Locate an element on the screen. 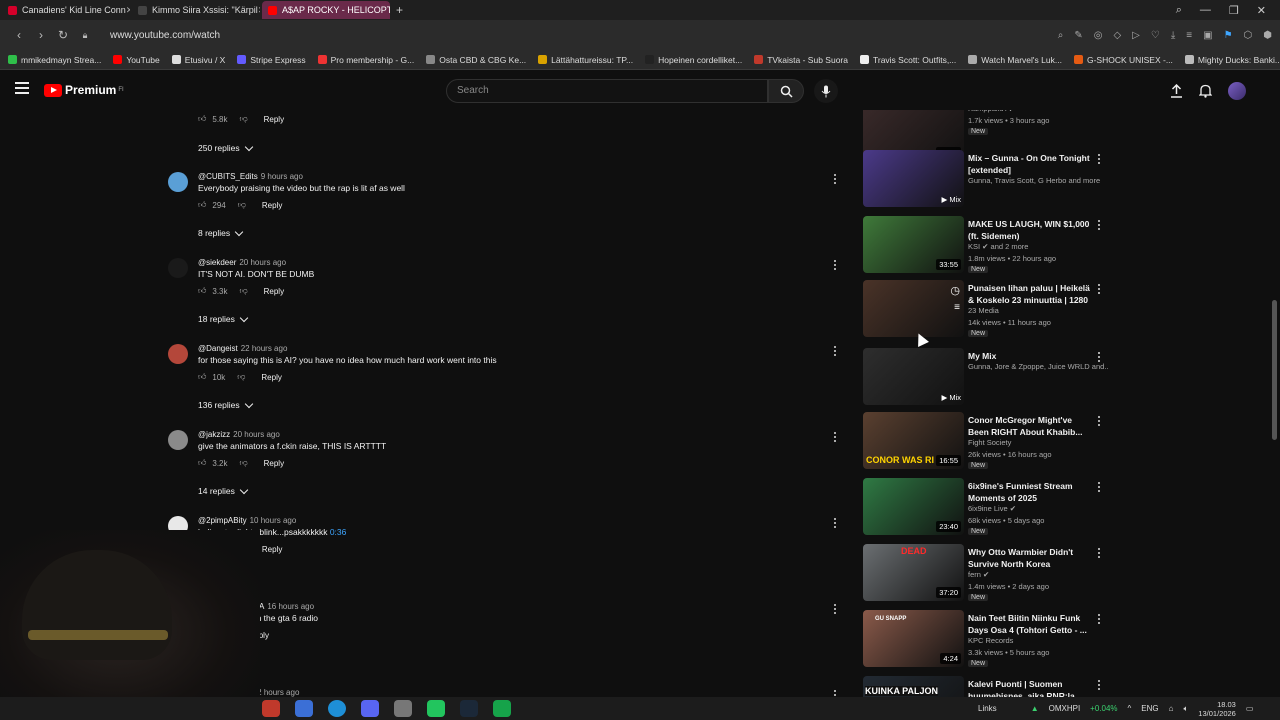 The width and height of the screenshot is (1280, 720). shield-app-icon is located at coordinates (403, 708).